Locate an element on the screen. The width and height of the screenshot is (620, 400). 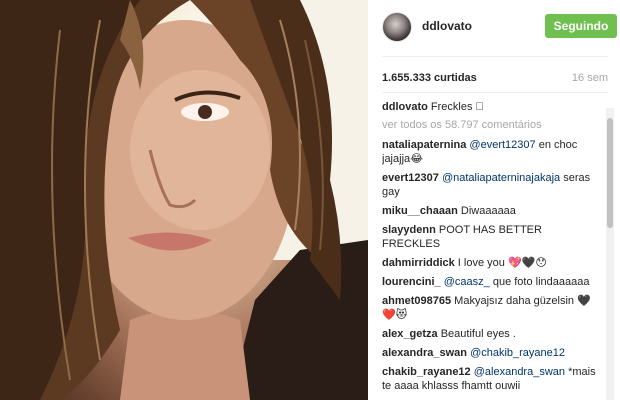
post-stats: 1.655.333 curtidas 16 sem is located at coordinates (495, 80).